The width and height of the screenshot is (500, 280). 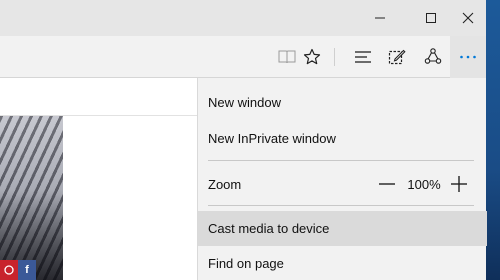 I want to click on zoom-in-button, so click(x=459, y=184).